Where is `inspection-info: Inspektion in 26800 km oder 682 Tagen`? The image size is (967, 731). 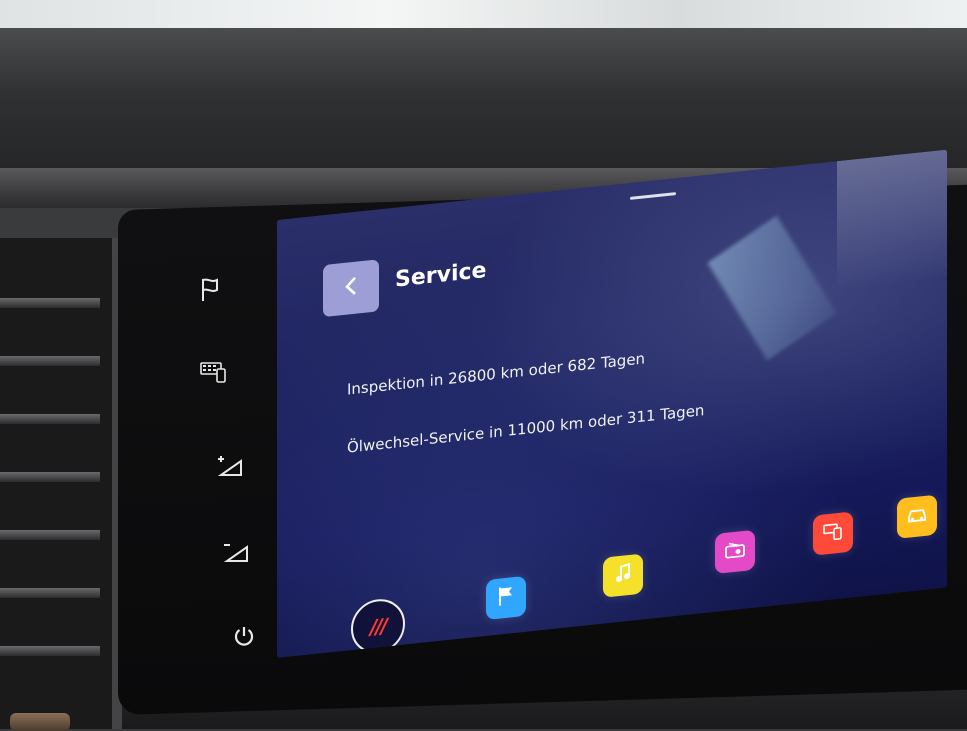 inspection-info: Inspektion in 26800 km oder 682 Tagen is located at coordinates (496, 374).